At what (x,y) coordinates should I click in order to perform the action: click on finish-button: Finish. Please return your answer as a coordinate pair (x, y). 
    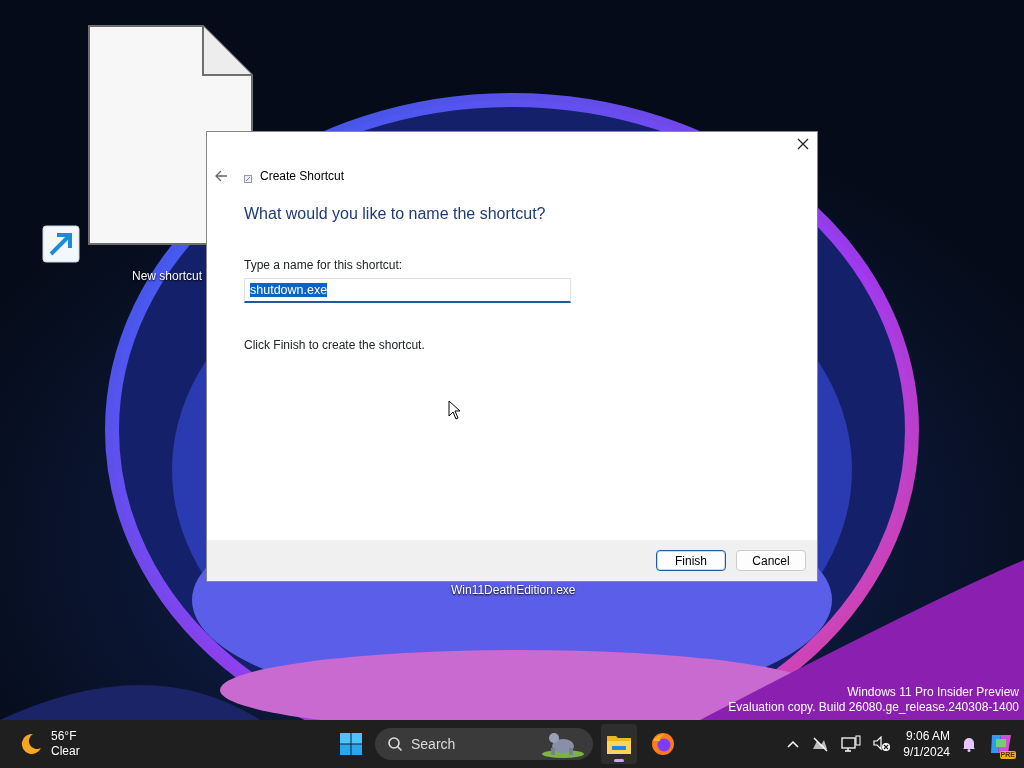
    Looking at the image, I should click on (691, 560).